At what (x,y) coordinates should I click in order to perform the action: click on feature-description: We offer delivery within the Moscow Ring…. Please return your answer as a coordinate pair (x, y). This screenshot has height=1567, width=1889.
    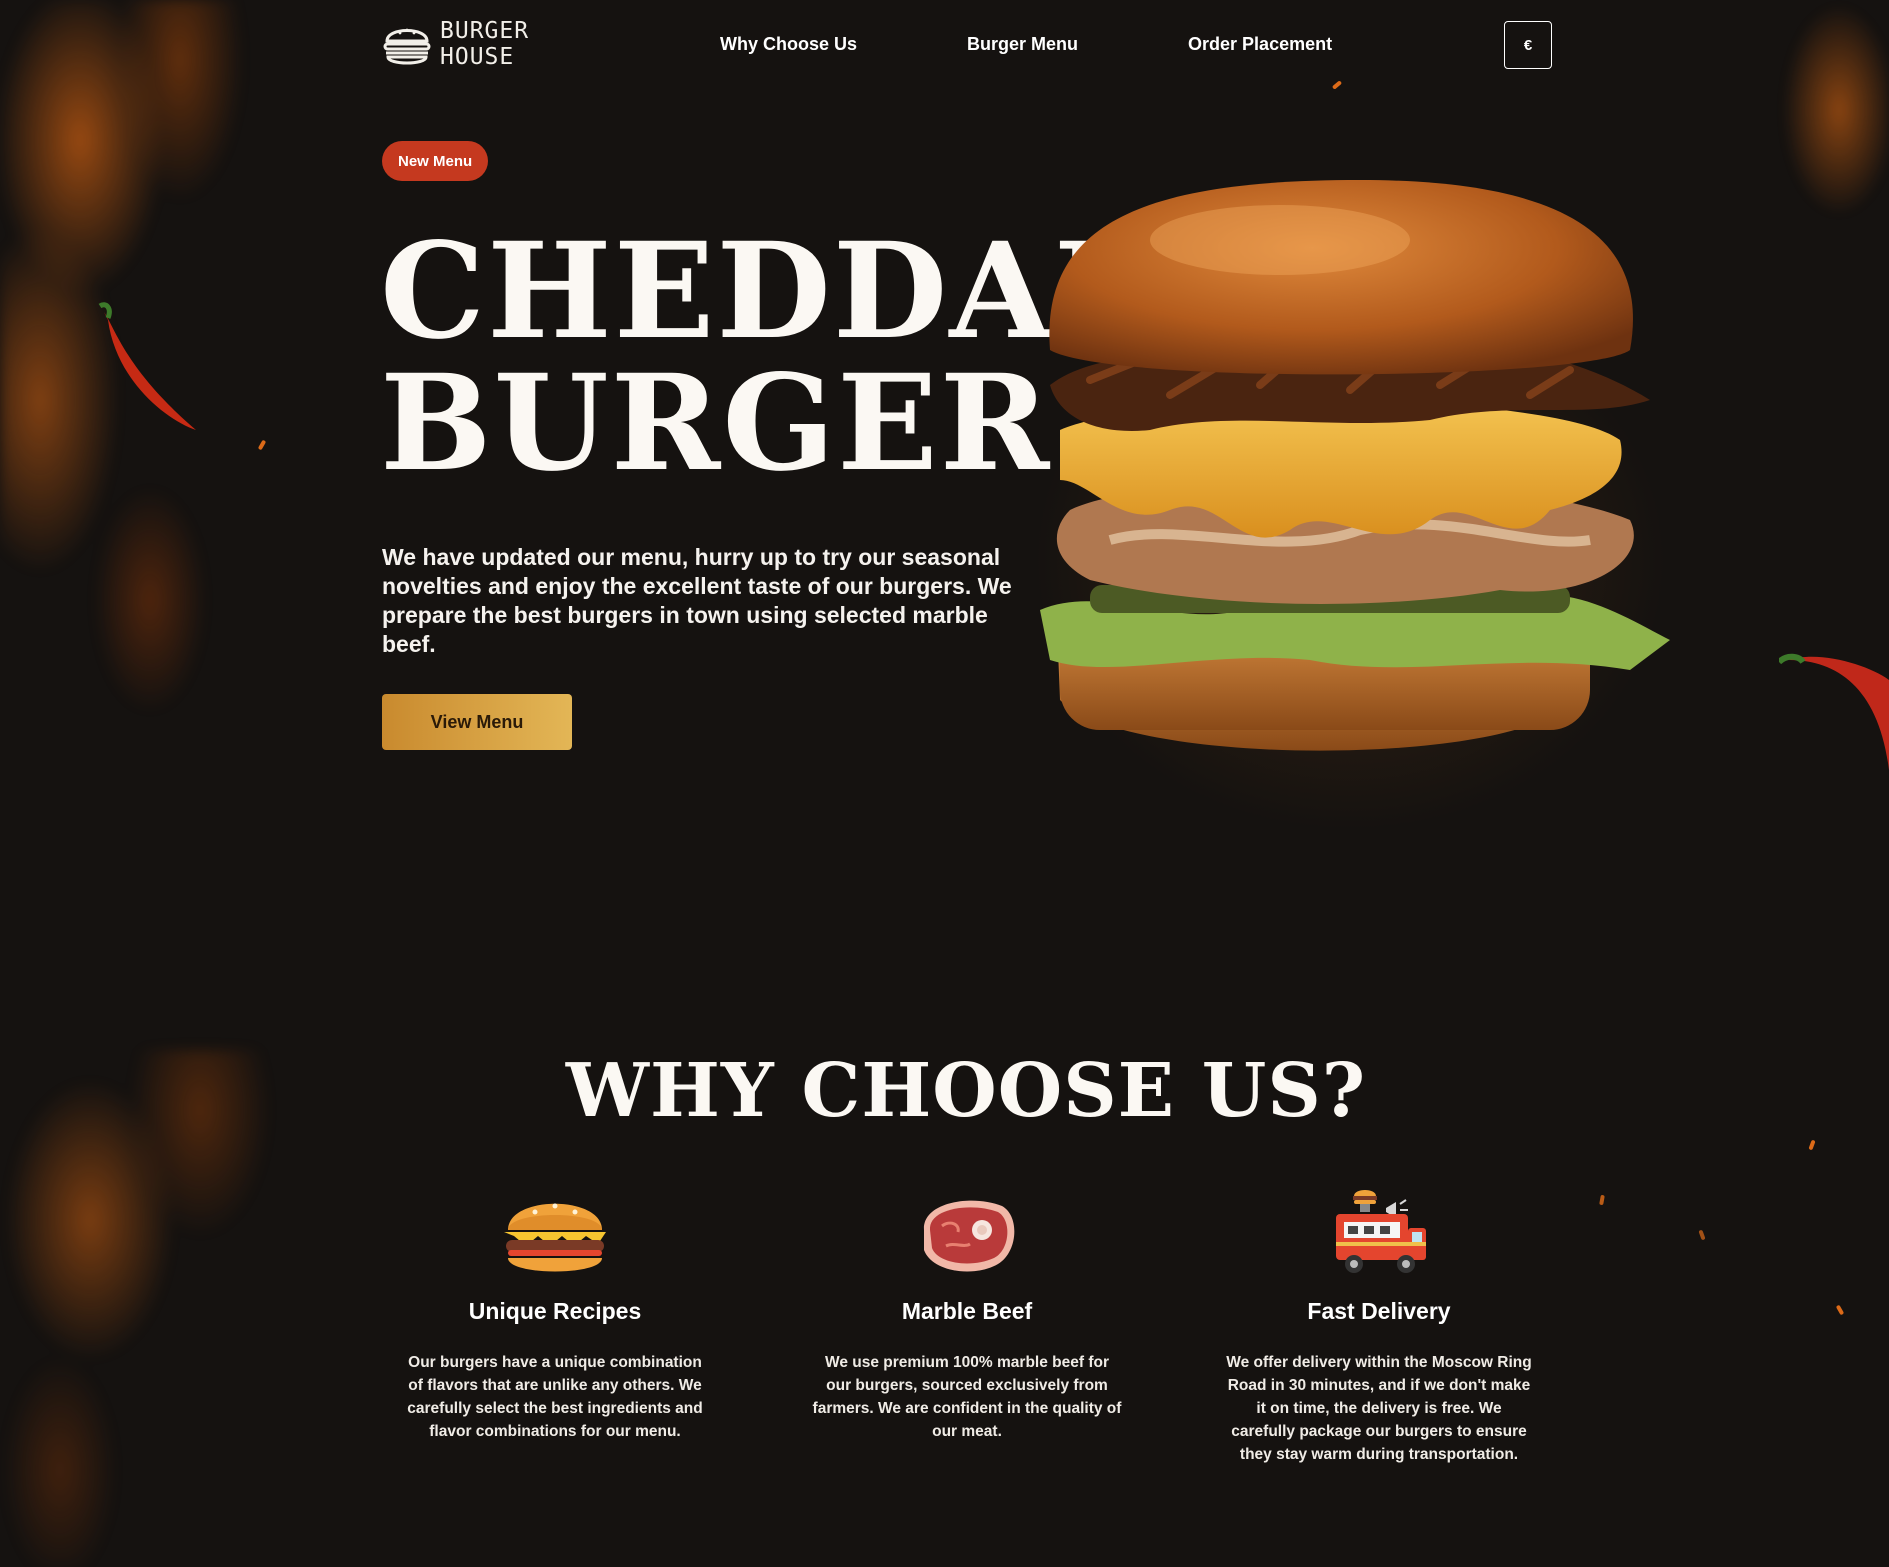
    Looking at the image, I should click on (1379, 1408).